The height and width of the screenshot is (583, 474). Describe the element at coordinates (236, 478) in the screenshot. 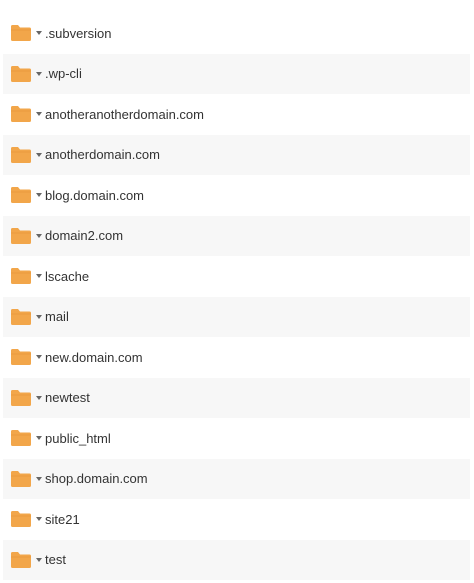

I see `folder-row: shop.domain.com` at that location.